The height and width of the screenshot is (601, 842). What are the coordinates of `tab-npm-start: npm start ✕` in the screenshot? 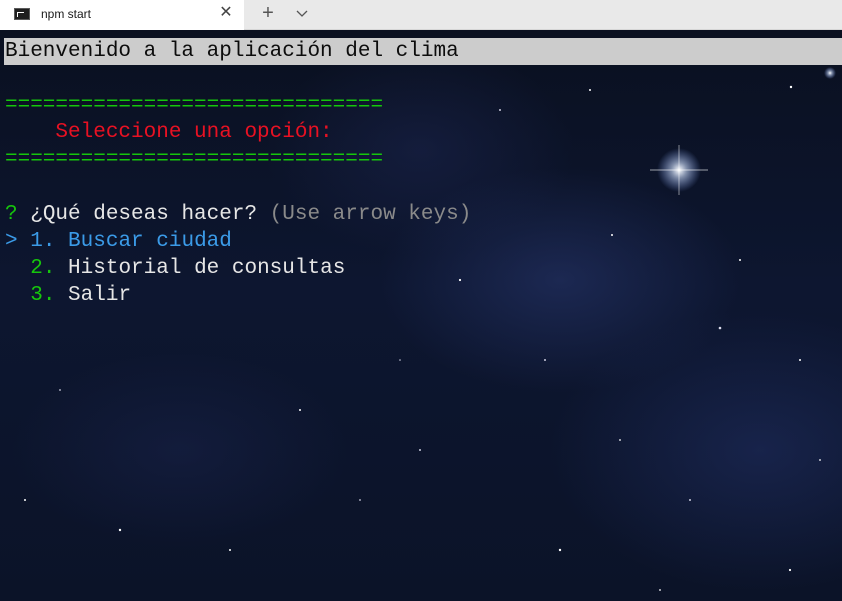 It's located at (122, 15).